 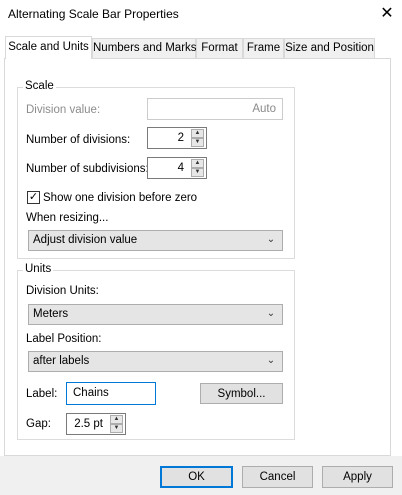 I want to click on division-units-select: Meters ⌄, so click(x=155, y=314).